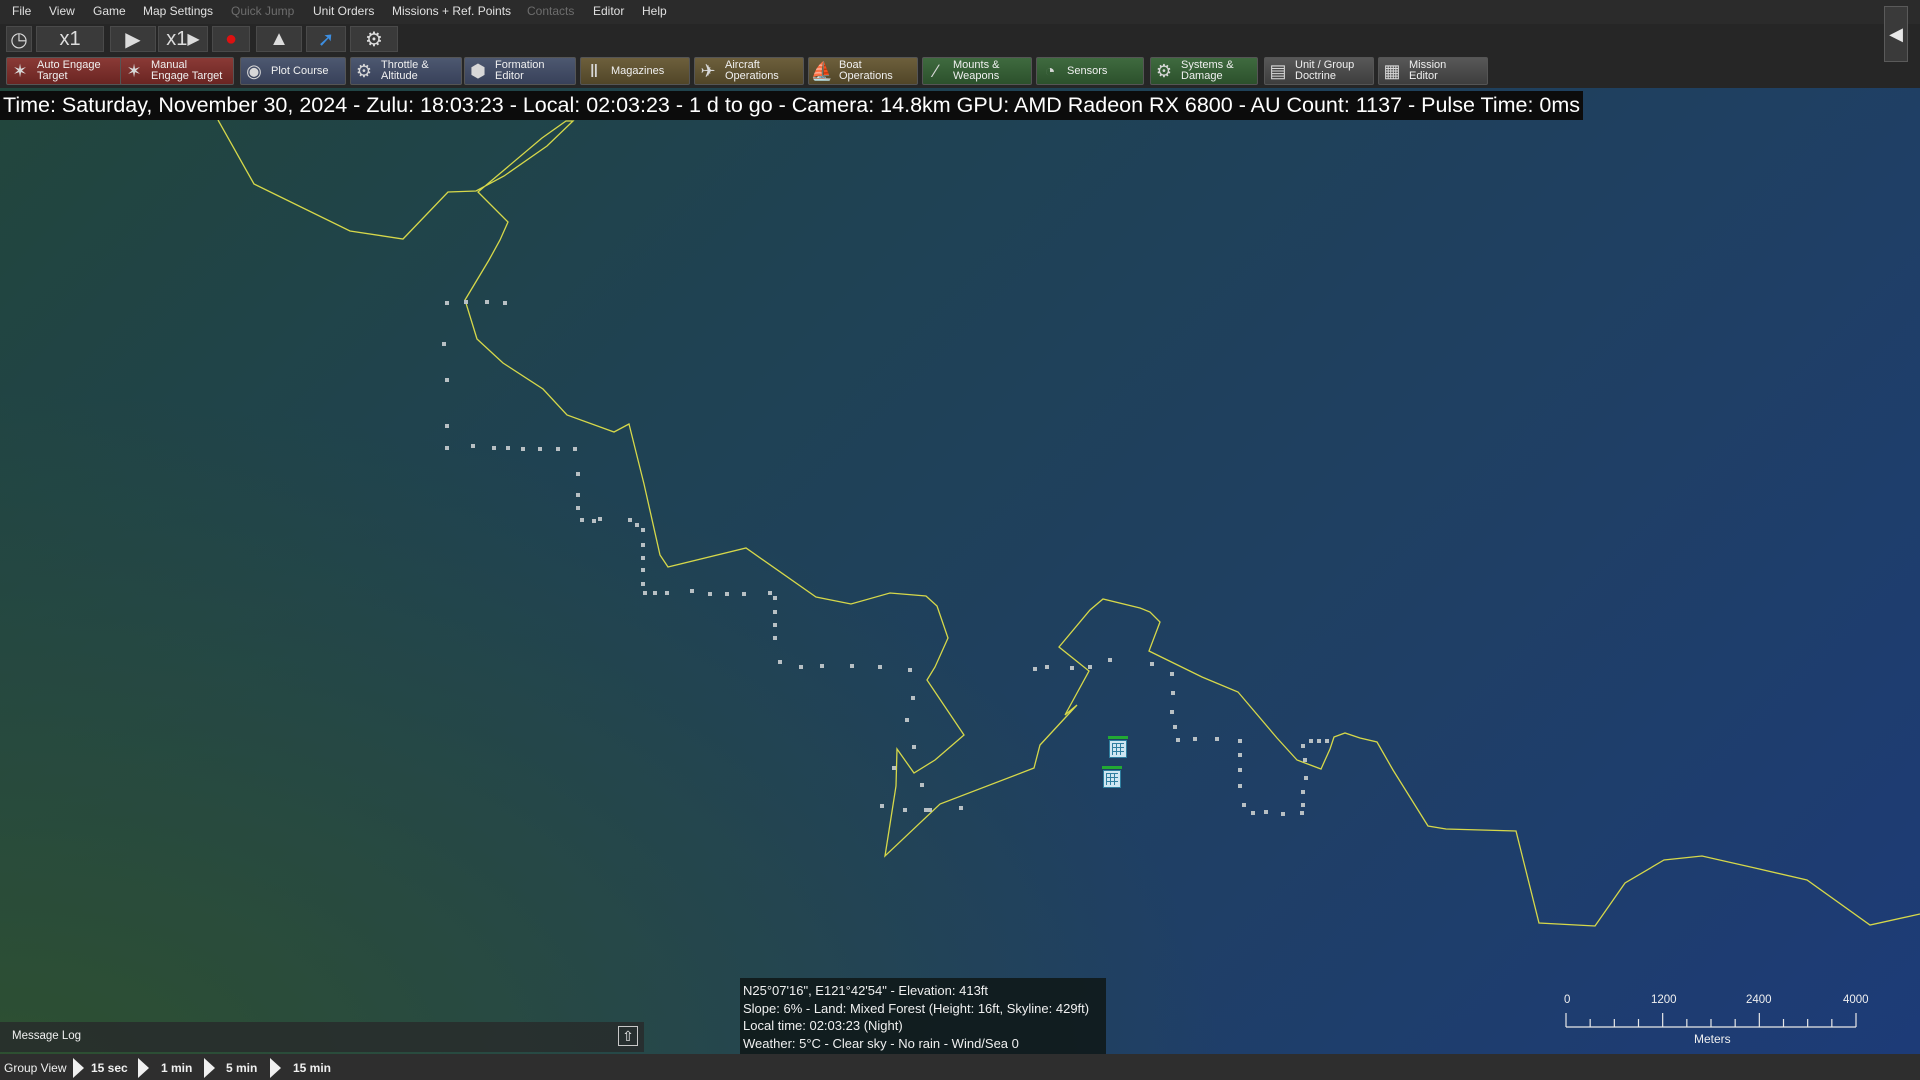 The image size is (1920, 1080). What do you see at coordinates (293, 71) in the screenshot?
I see `toolbar-plot-course-button: ◉ Plot Course` at bounding box center [293, 71].